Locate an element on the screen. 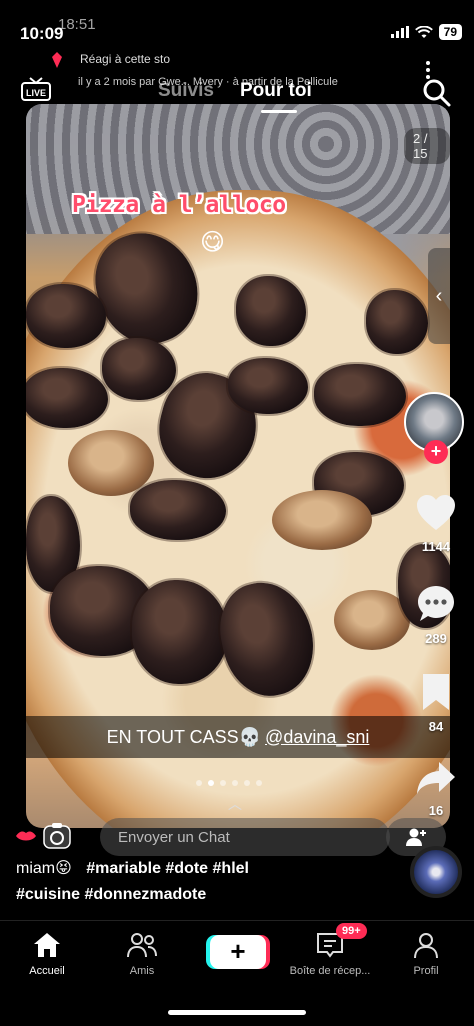 The image size is (474, 1026). comment-action: 289 is located at coordinates (436, 615).